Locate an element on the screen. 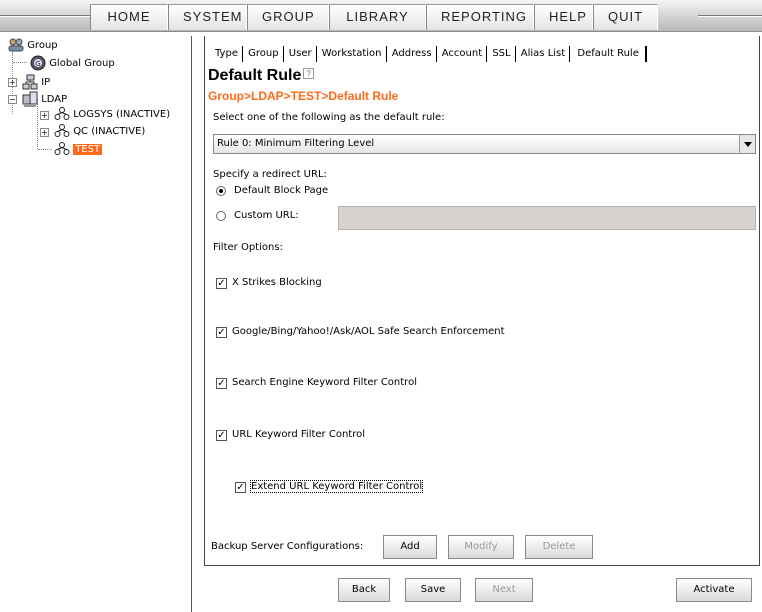 This screenshot has height=612, width=762. svg-text: G is located at coordinates (37, 64).